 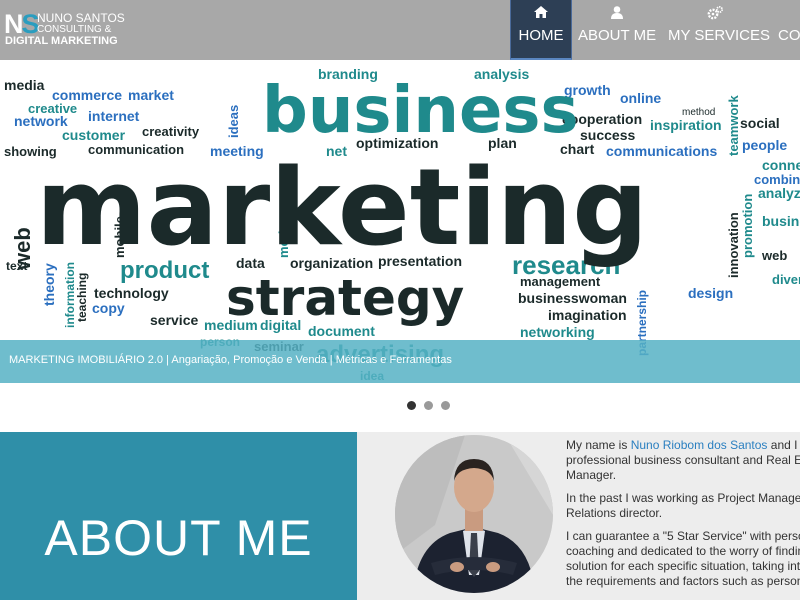 What do you see at coordinates (178, 538) in the screenshot?
I see `about-title: ABOUT ME` at bounding box center [178, 538].